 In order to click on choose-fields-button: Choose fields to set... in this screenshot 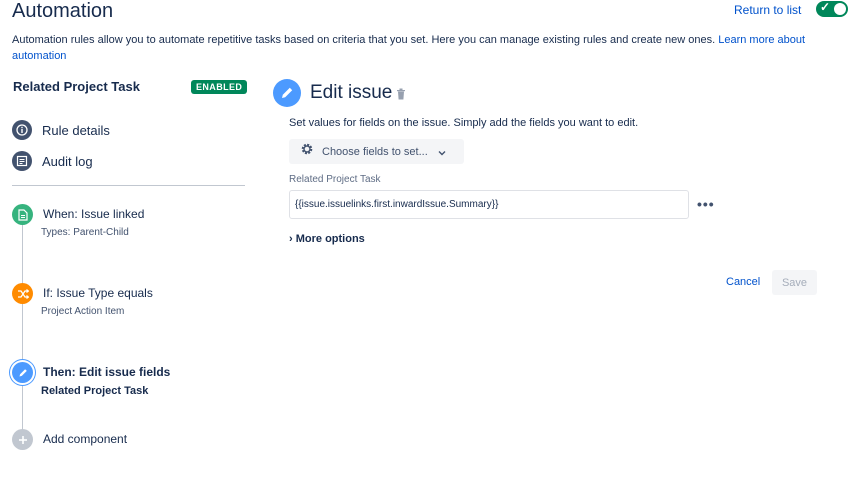, I will do `click(376, 151)`.